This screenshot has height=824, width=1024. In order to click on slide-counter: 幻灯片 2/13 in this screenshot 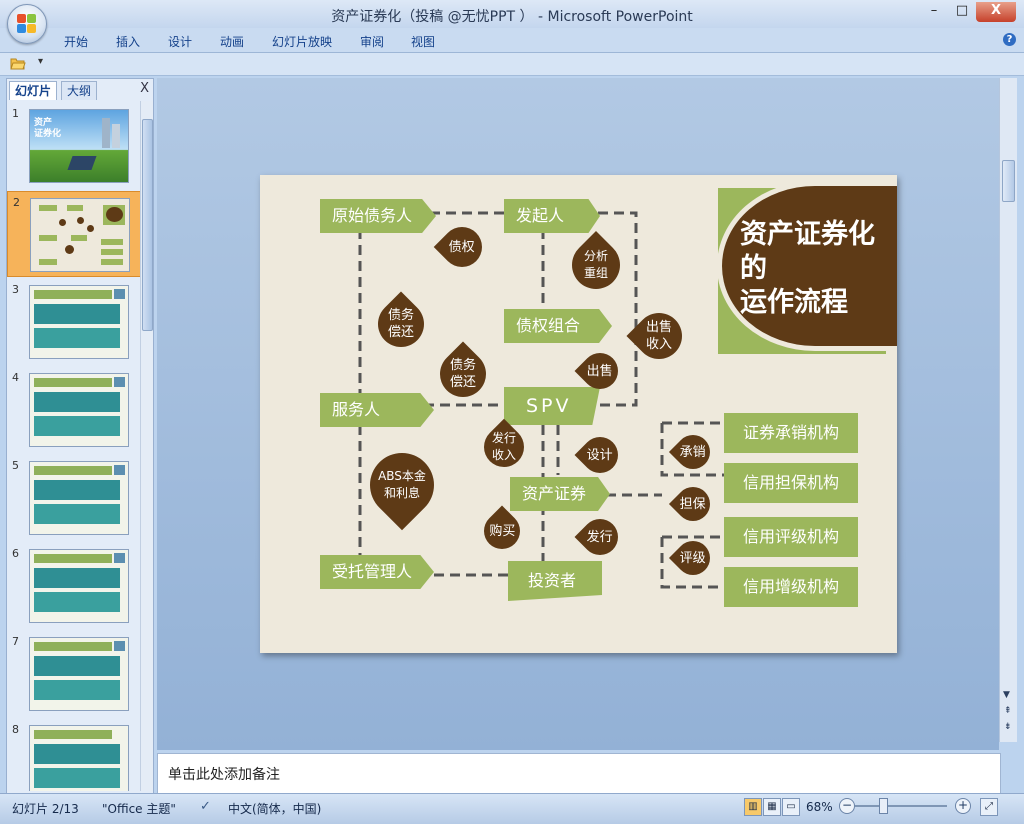, I will do `click(45, 809)`.